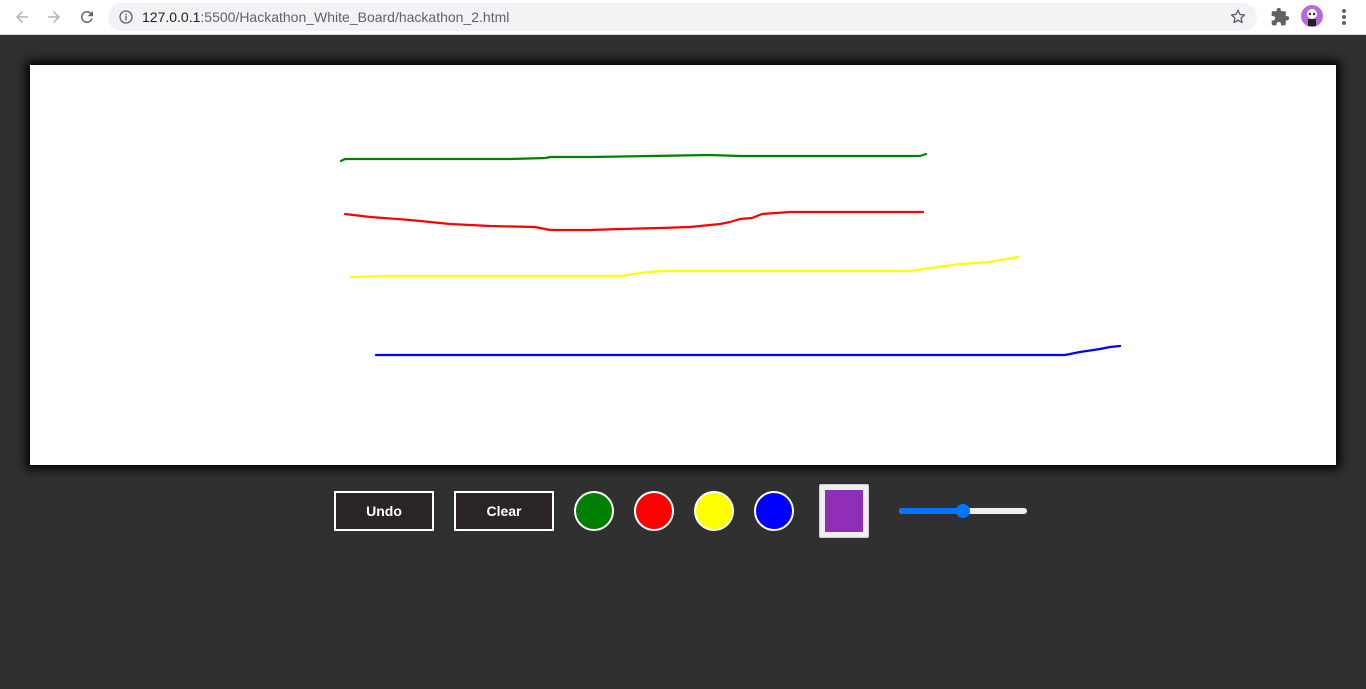 The width and height of the screenshot is (1366, 689). I want to click on stroke-blue, so click(748, 350).